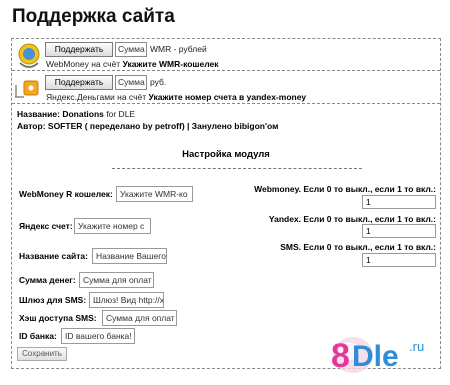 Image resolution: width=450 pixels, height=385 pixels. I want to click on sms-hash-field: Сумма для оплат, so click(139, 318).